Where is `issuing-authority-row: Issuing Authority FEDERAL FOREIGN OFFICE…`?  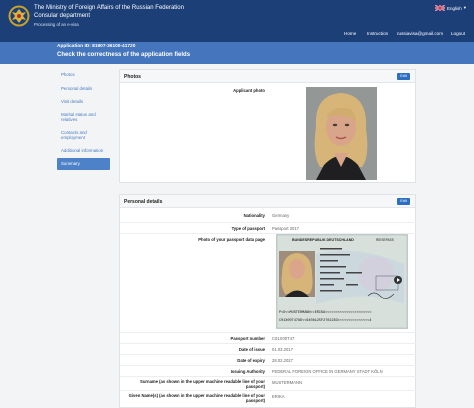 issuing-authority-row: Issuing Authority FEDERAL FOREIGN OFFICE… is located at coordinates (268, 370).